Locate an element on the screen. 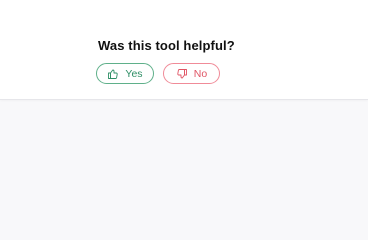 Image resolution: width=368 pixels, height=240 pixels. no-button-label: No is located at coordinates (200, 73).